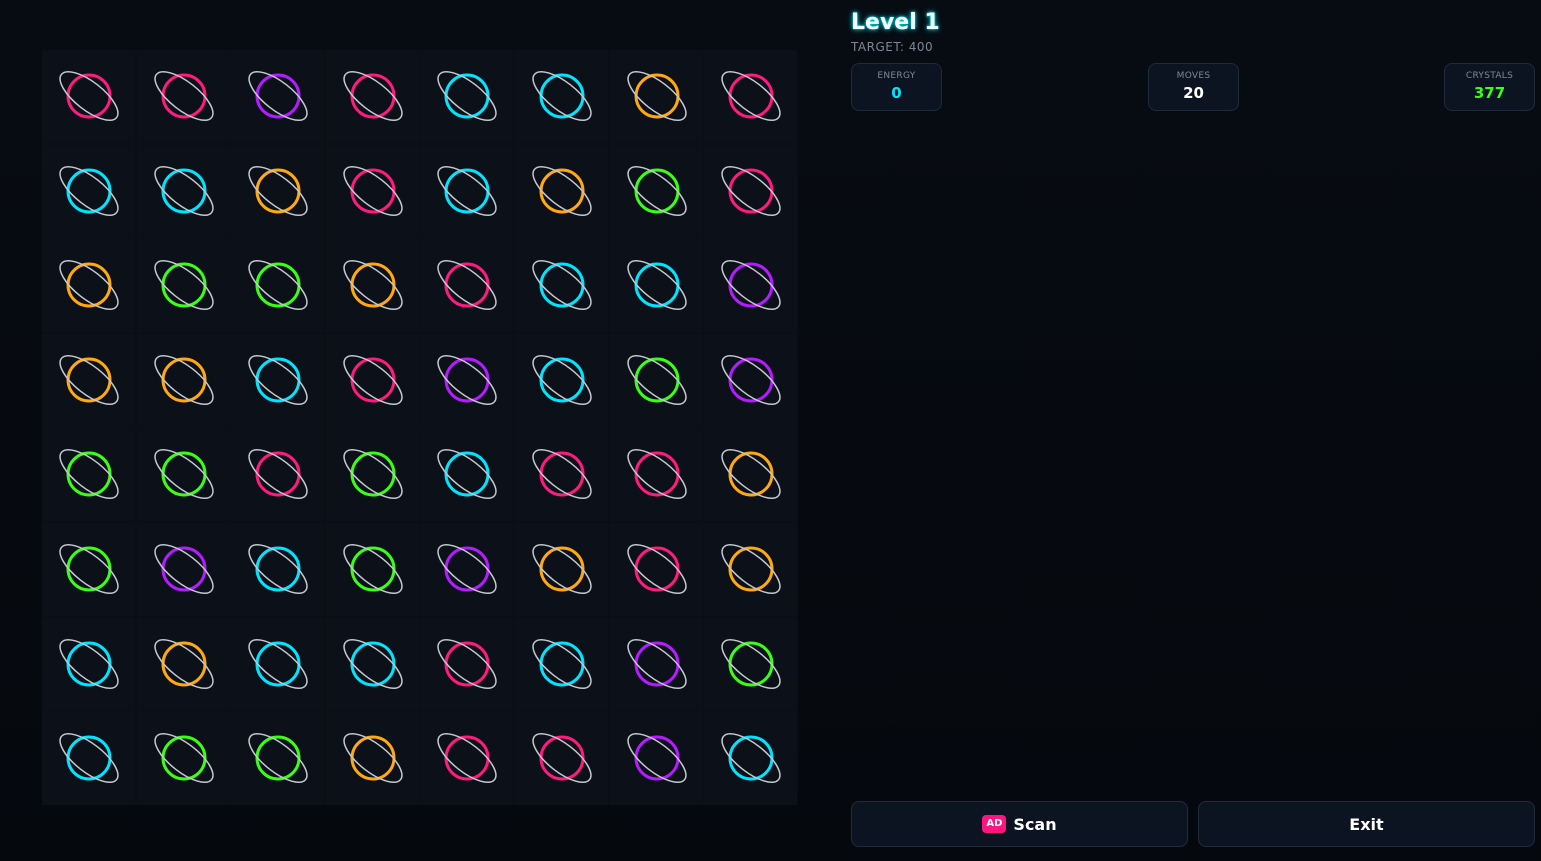  Describe the element at coordinates (1019, 824) in the screenshot. I see `scan-button: AD Scan` at that location.